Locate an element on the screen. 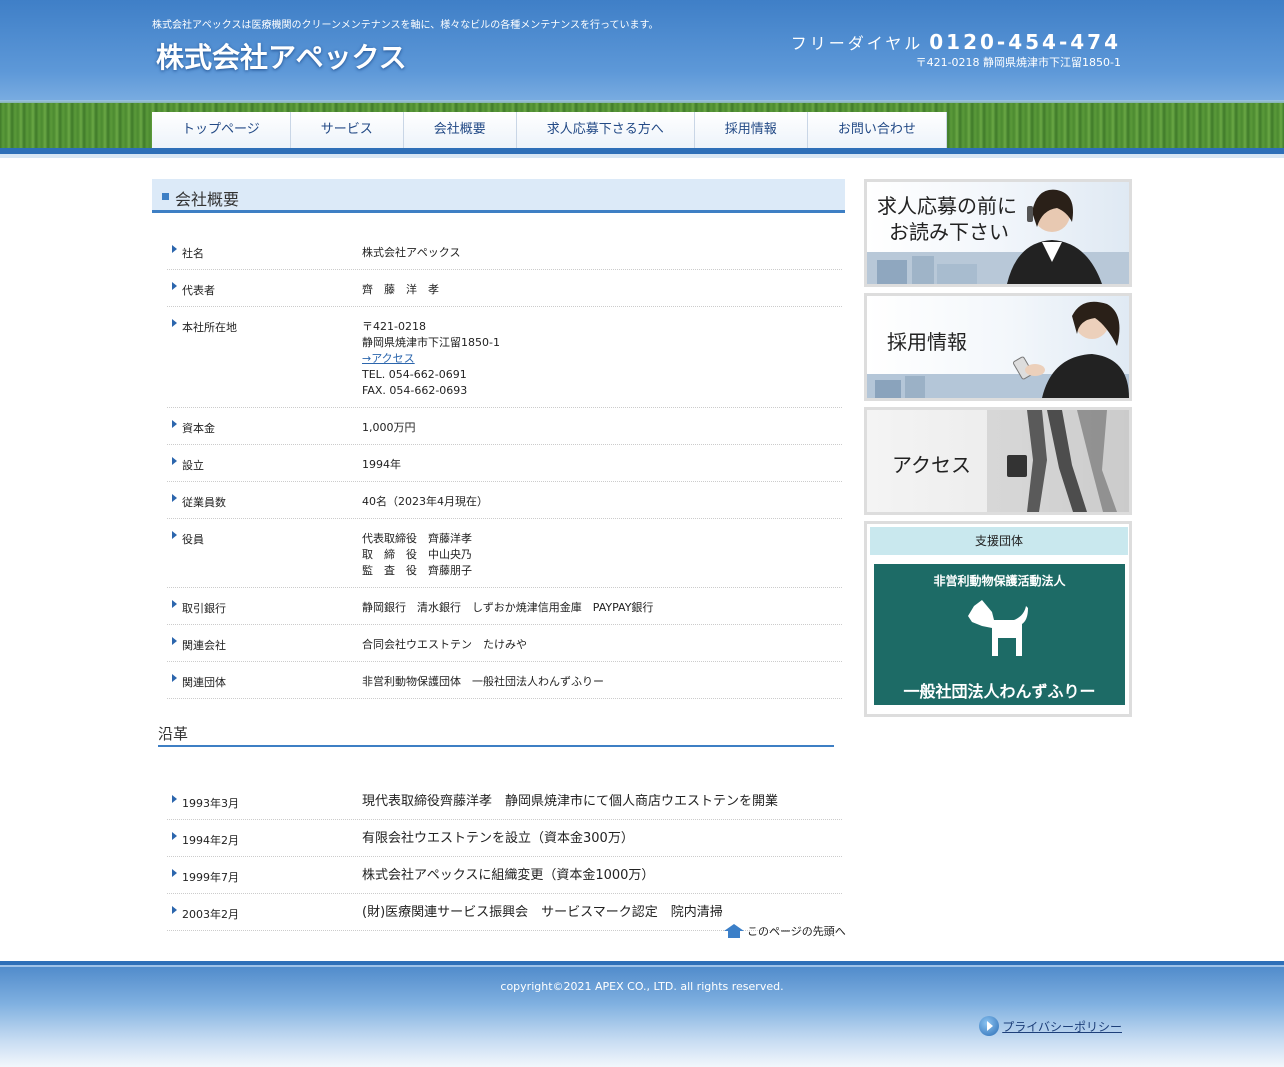 The width and height of the screenshot is (1284, 1067). company-row-affiliates: 関連会社 合同会社ウエストテン たけみや is located at coordinates (504, 643).